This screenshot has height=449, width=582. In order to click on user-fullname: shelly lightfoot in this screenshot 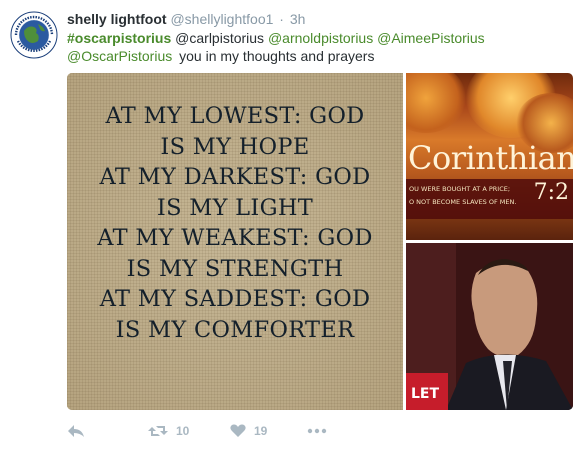, I will do `click(117, 19)`.